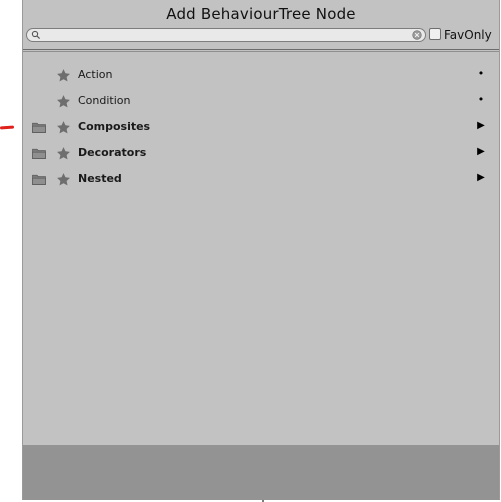  Describe the element at coordinates (114, 126) in the screenshot. I see `list-item-label: Composites` at that location.